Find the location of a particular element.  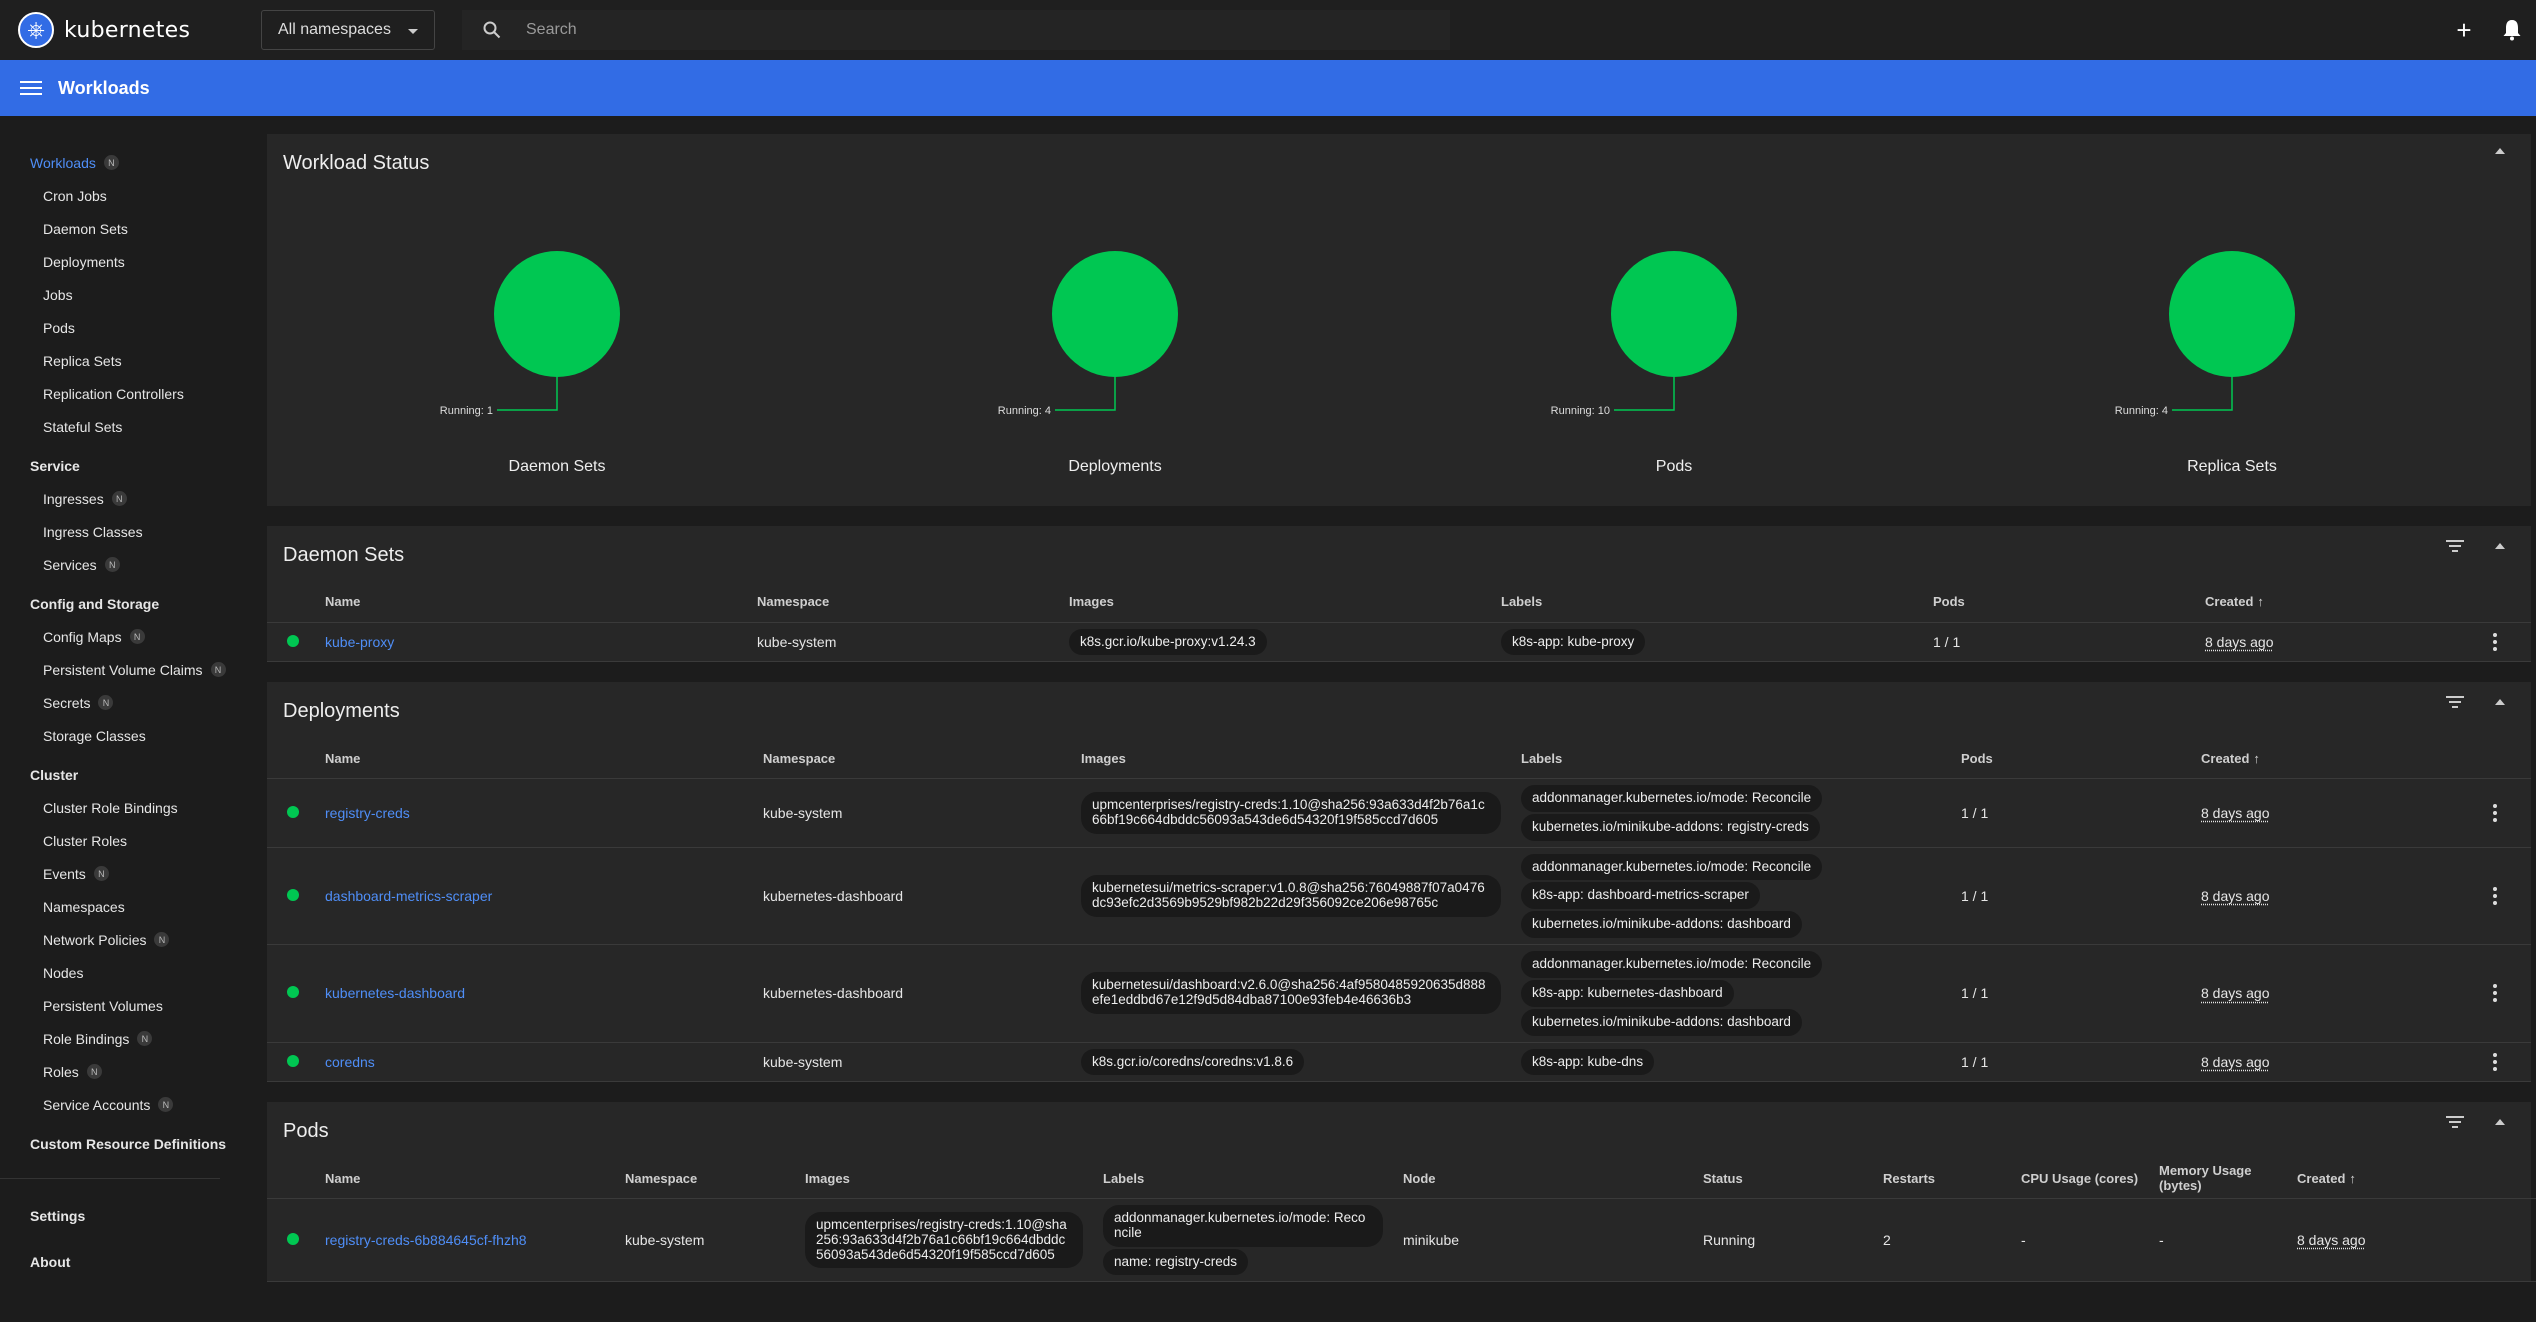

sidebar-item-cluster-role-bindings: Cluster Role Bindings is located at coordinates (125, 807).